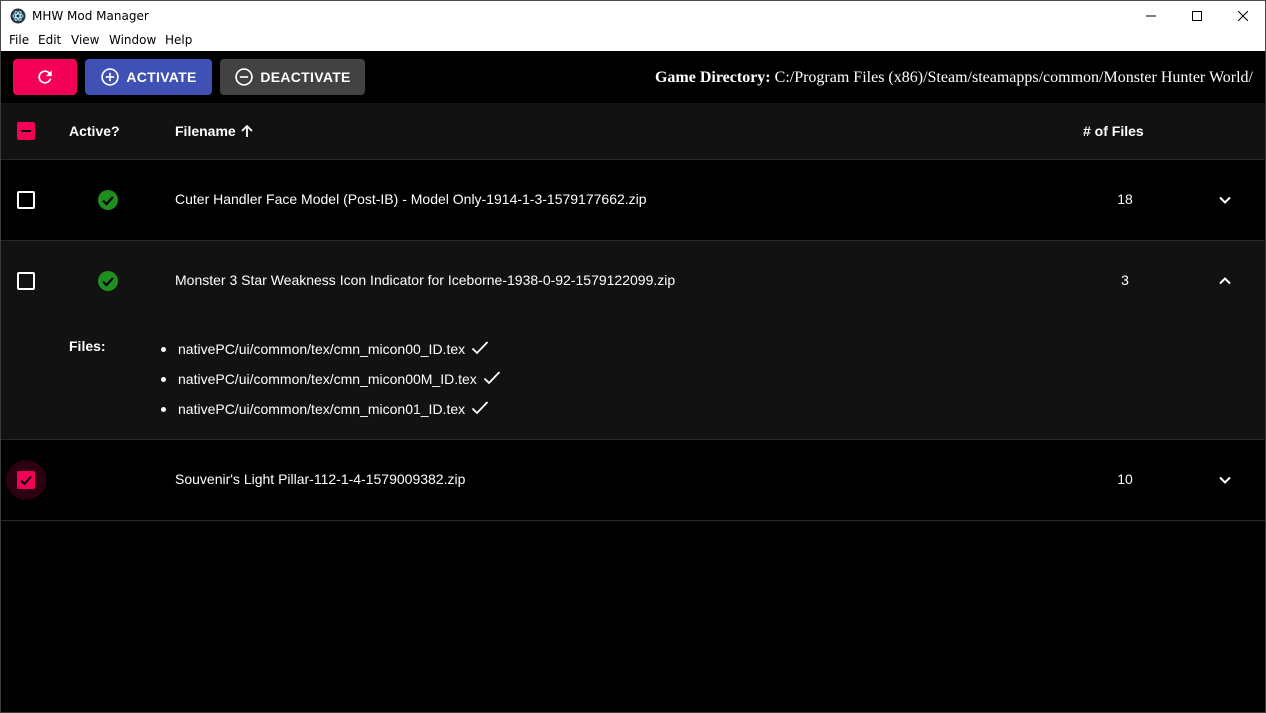 This screenshot has width=1266, height=713. Describe the element at coordinates (633, 131) in the screenshot. I see `table-header: Active? Filename # of Files` at that location.